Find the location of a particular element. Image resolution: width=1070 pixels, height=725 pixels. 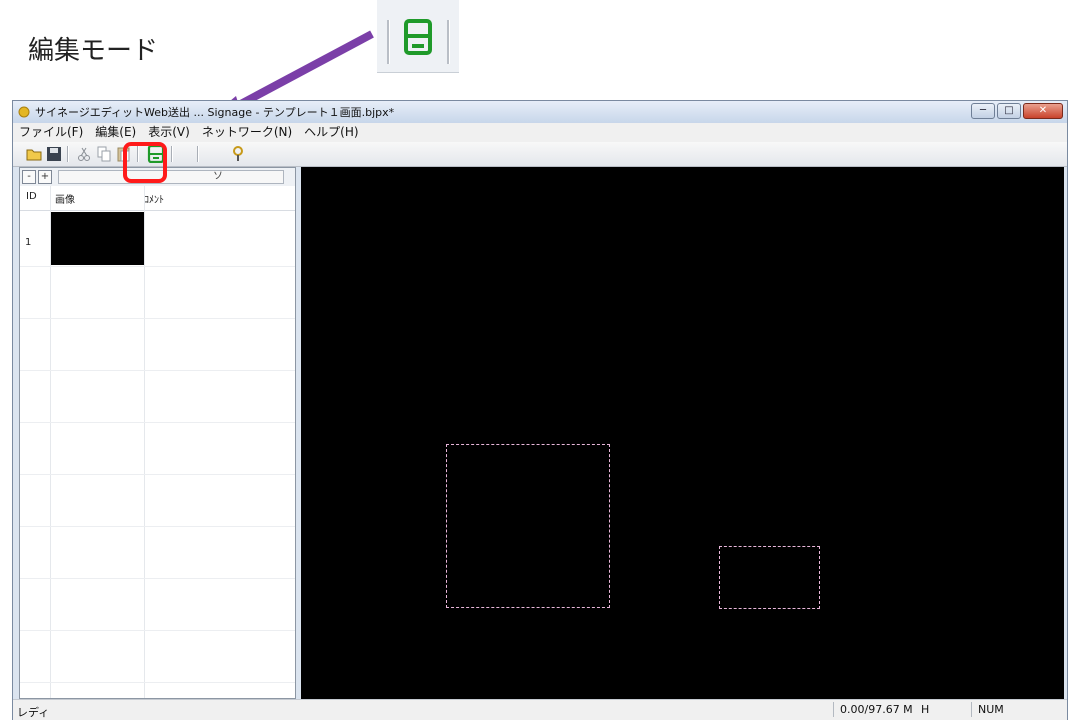

open-folder-icon is located at coordinates (34, 154).